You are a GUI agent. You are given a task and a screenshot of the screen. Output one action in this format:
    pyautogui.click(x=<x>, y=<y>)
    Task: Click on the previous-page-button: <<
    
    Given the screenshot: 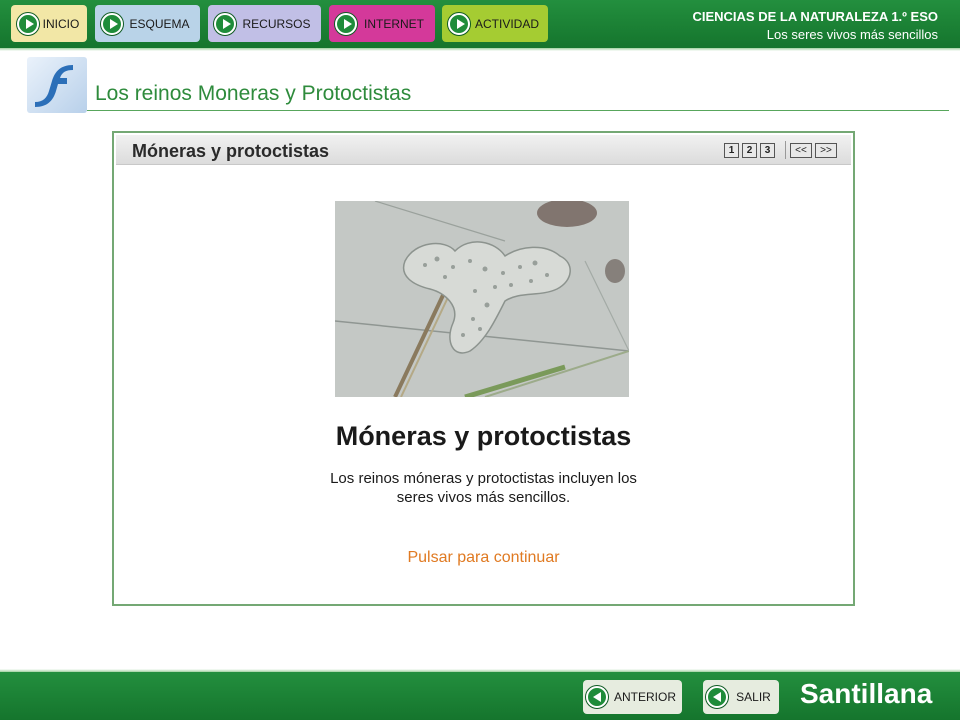 What is the action you would take?
    pyautogui.click(x=801, y=150)
    